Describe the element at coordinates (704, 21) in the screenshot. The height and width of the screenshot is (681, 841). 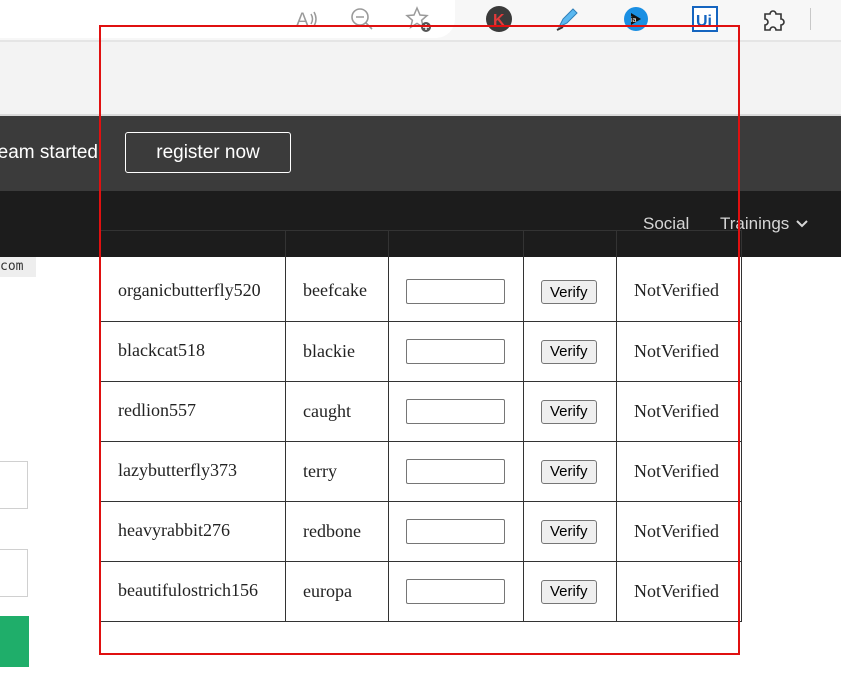
I see `svg-text: Ui` at that location.